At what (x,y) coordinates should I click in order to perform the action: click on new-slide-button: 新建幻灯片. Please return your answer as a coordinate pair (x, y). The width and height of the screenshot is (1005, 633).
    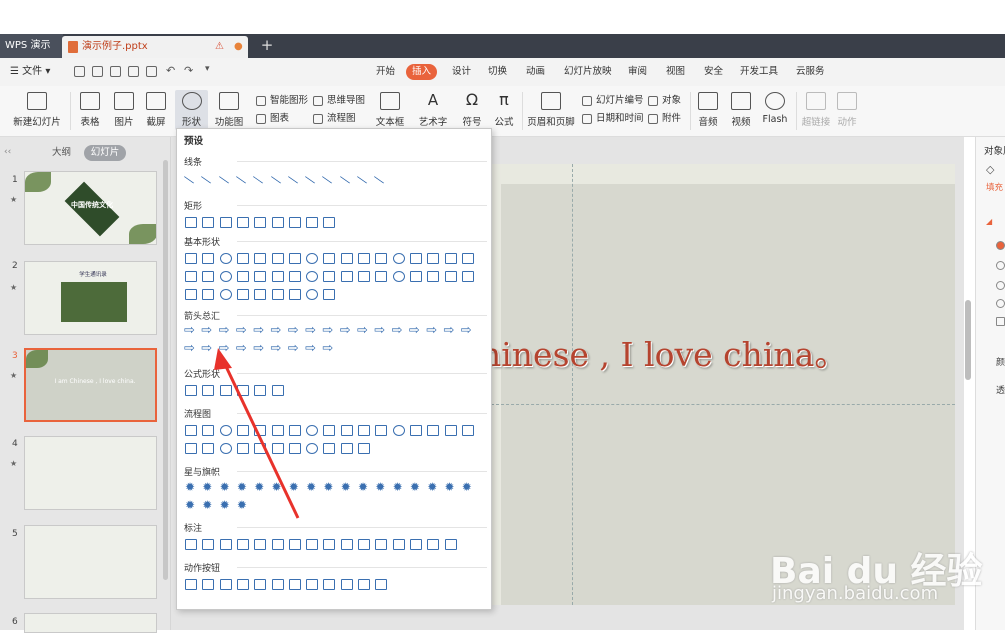
    Looking at the image, I should click on (37, 109).